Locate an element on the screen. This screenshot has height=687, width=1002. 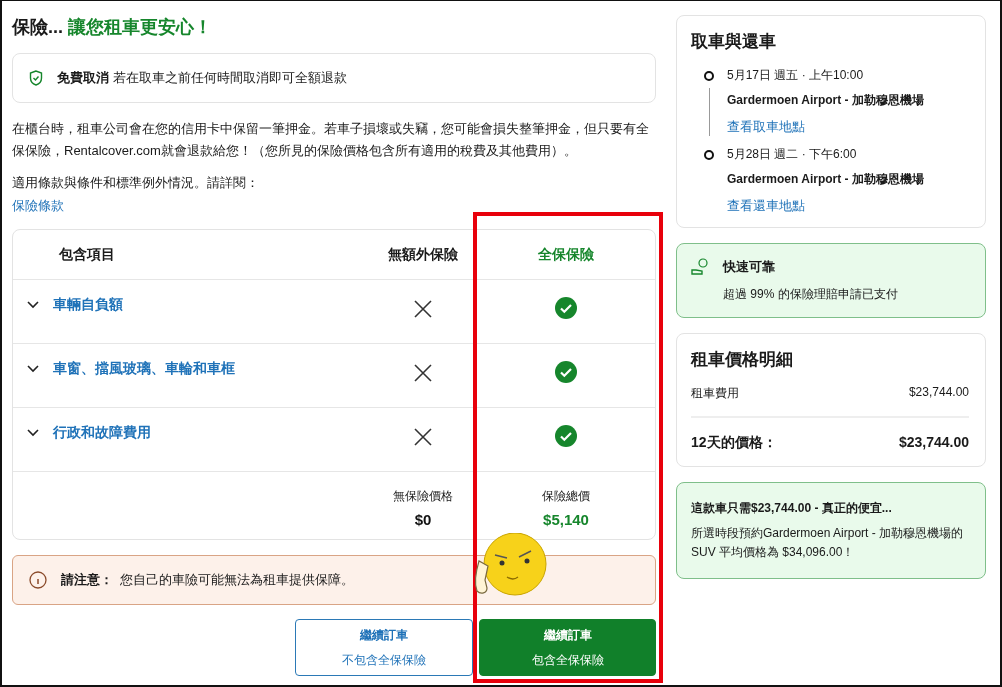
fee-value: $23,744.00 is located at coordinates (938, 393).